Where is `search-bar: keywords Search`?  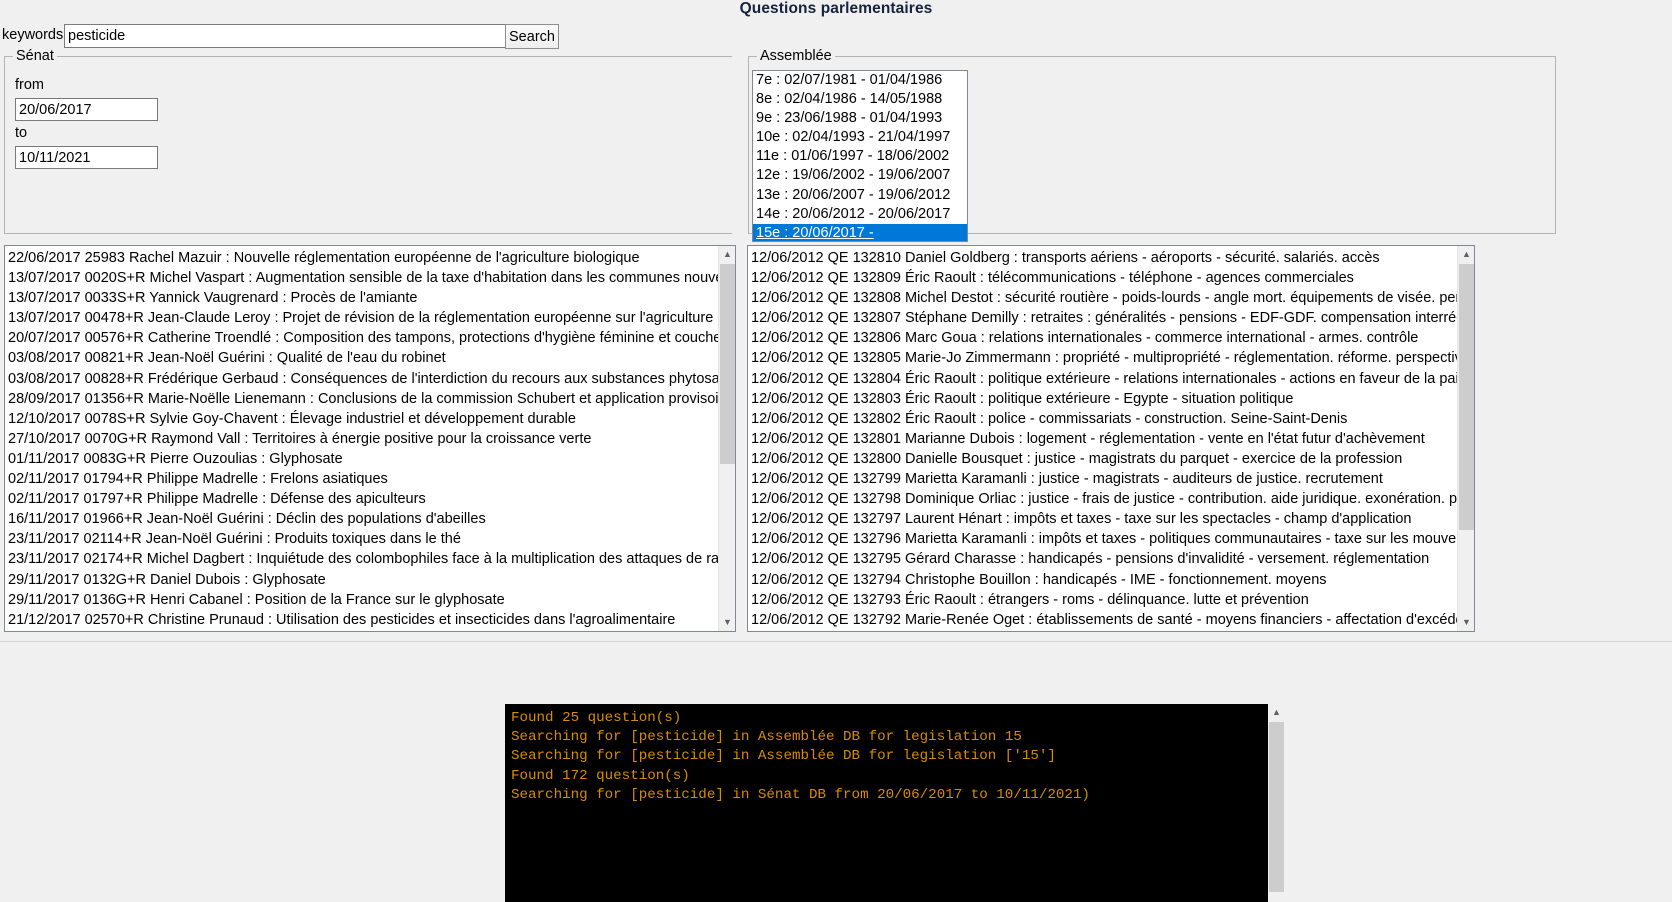
search-bar: keywords Search is located at coordinates (836, 37).